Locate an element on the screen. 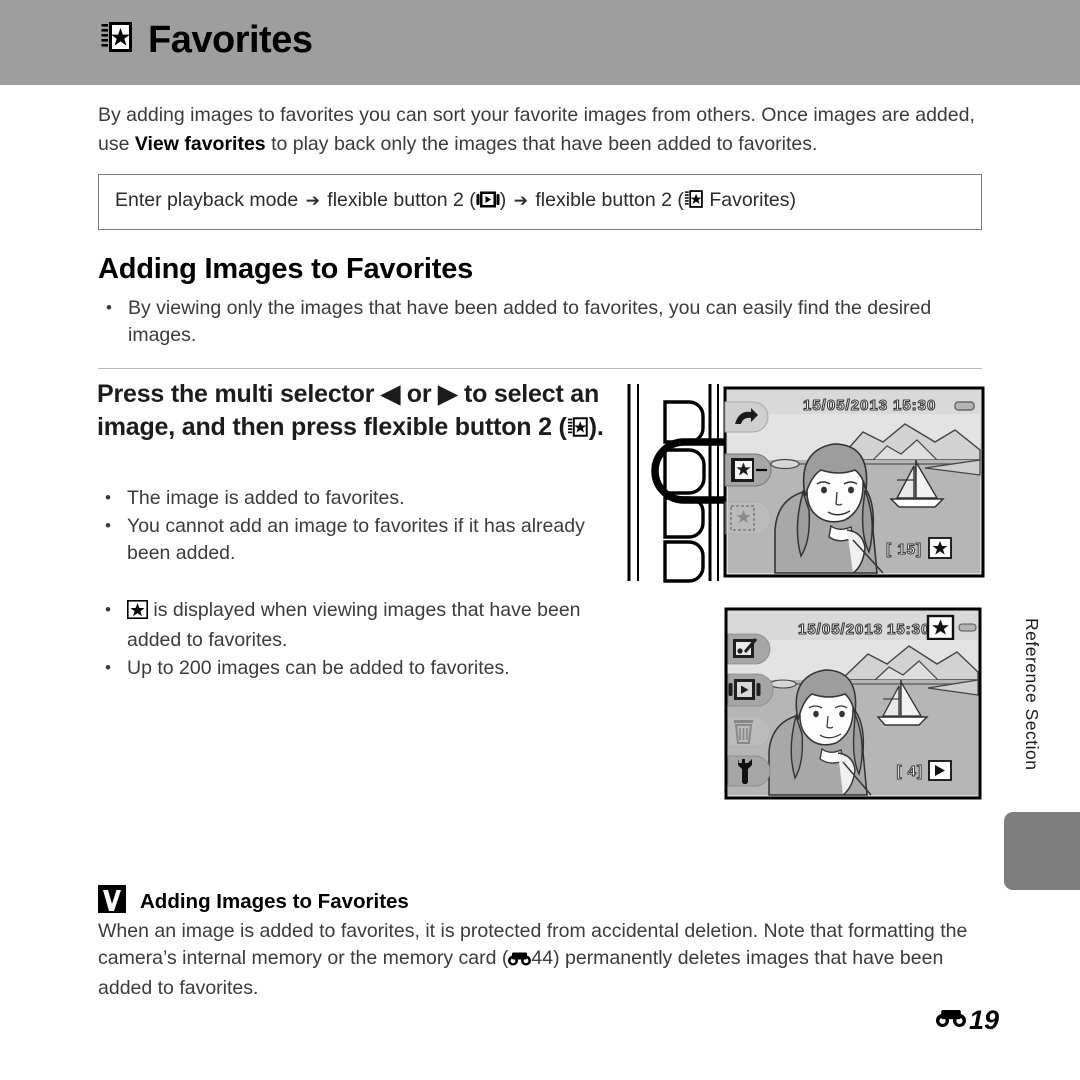  caution-note-header: Adding Images to Favorites is located at coordinates (253, 901).